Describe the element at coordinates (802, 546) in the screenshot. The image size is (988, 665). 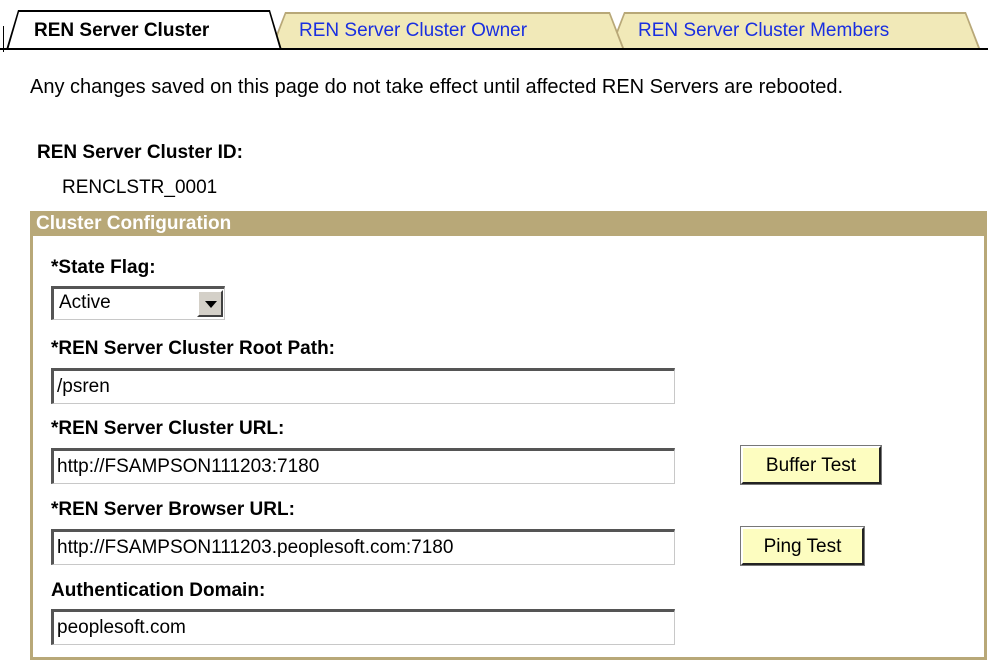
I see `ping-test-button: Ping Test` at that location.